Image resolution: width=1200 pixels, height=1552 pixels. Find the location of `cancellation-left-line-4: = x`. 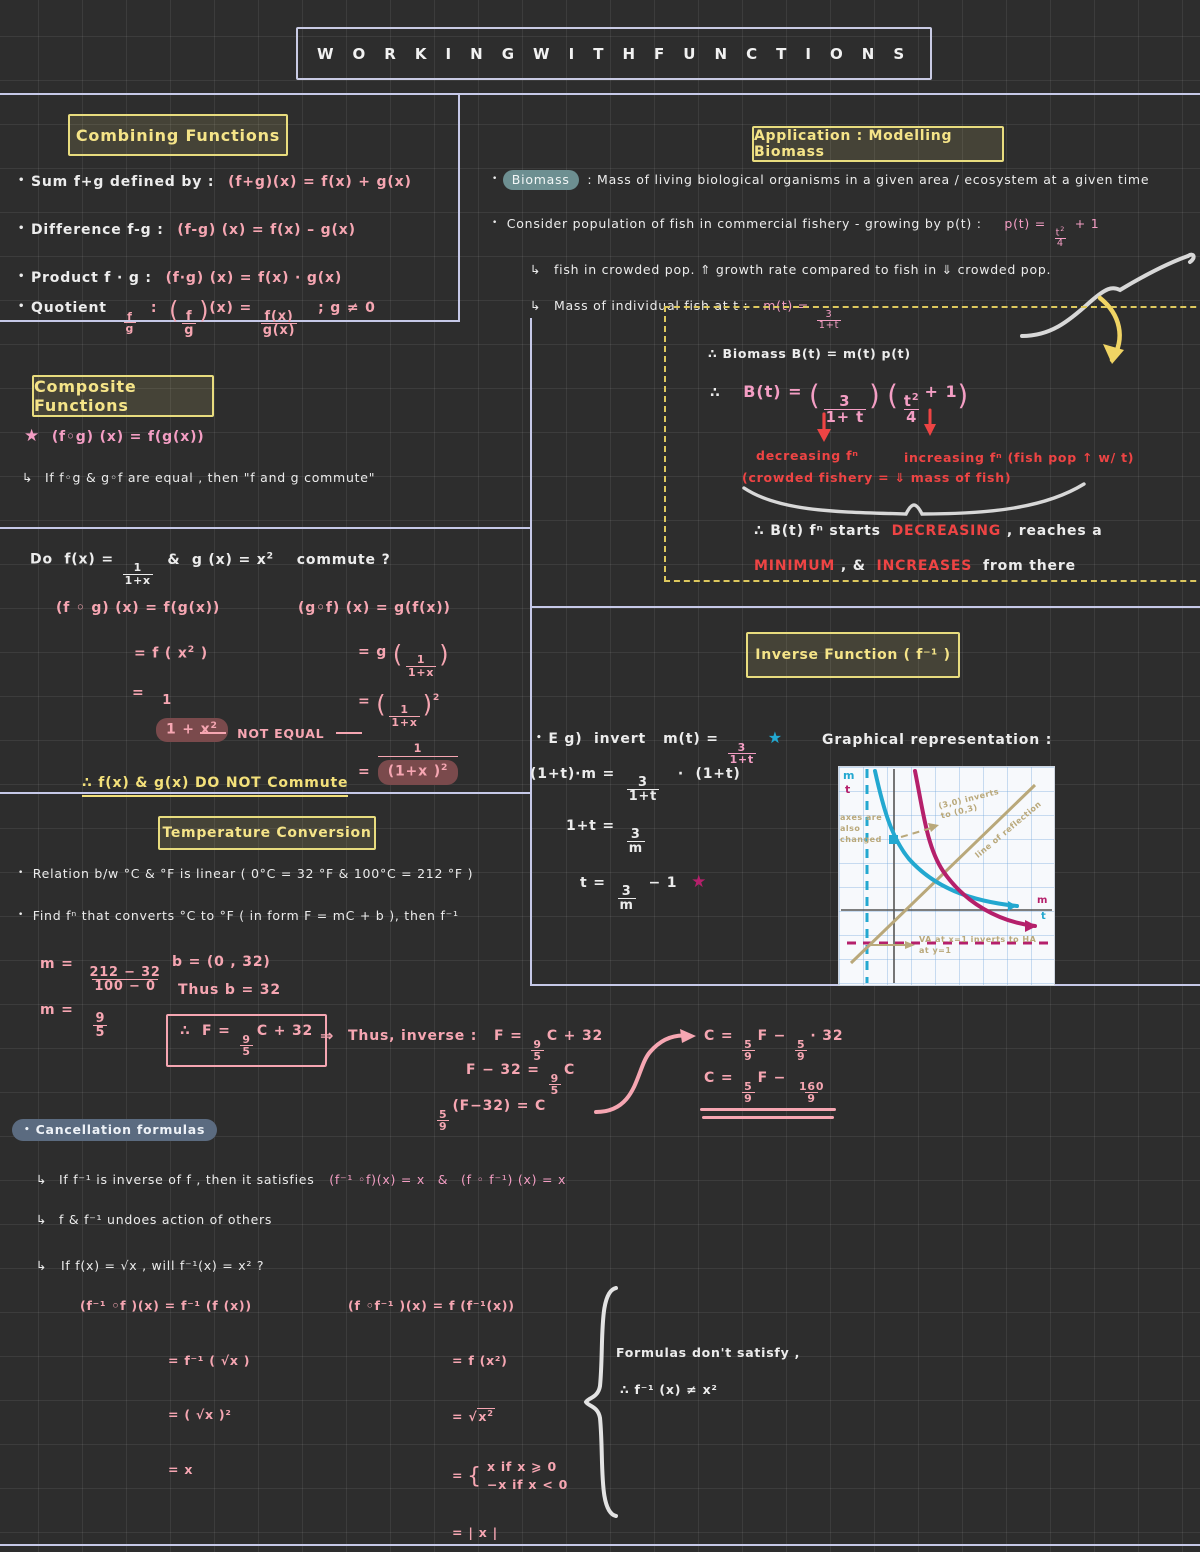

cancellation-left-line-4: = x is located at coordinates (181, 1469).